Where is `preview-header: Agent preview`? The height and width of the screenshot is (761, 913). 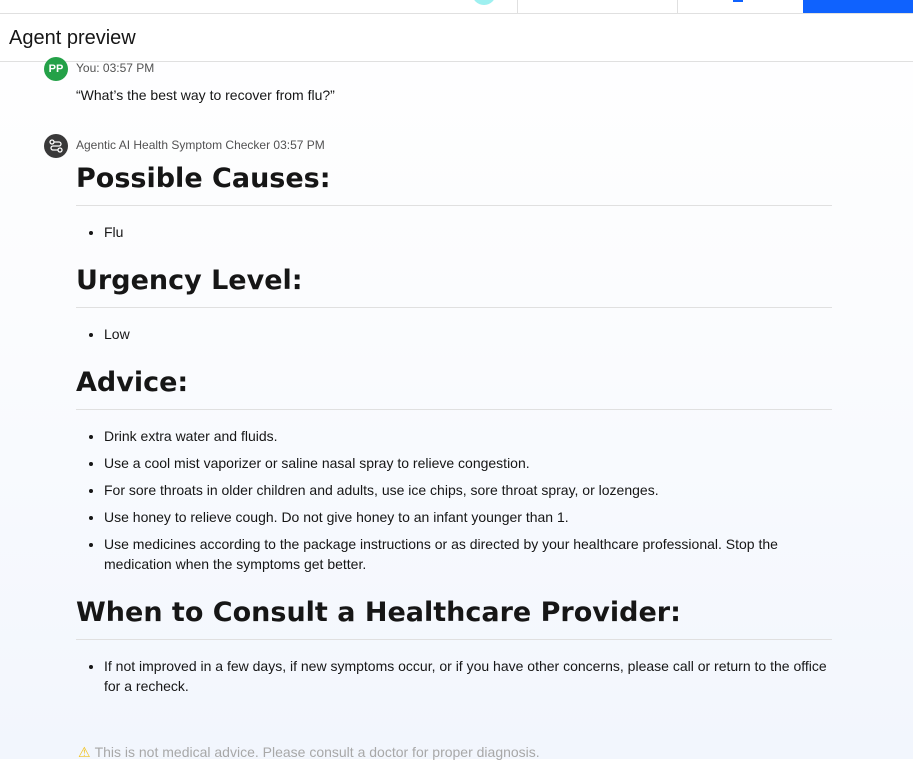
preview-header: Agent preview is located at coordinates (456, 38).